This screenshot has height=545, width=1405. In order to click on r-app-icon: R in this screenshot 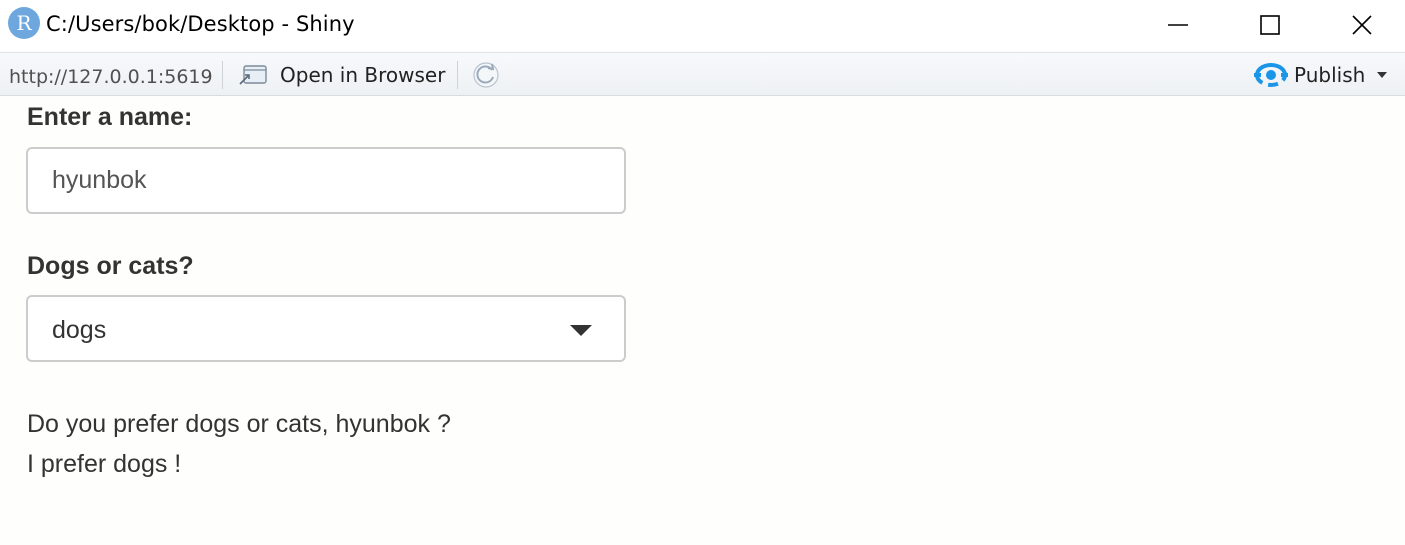, I will do `click(24, 23)`.